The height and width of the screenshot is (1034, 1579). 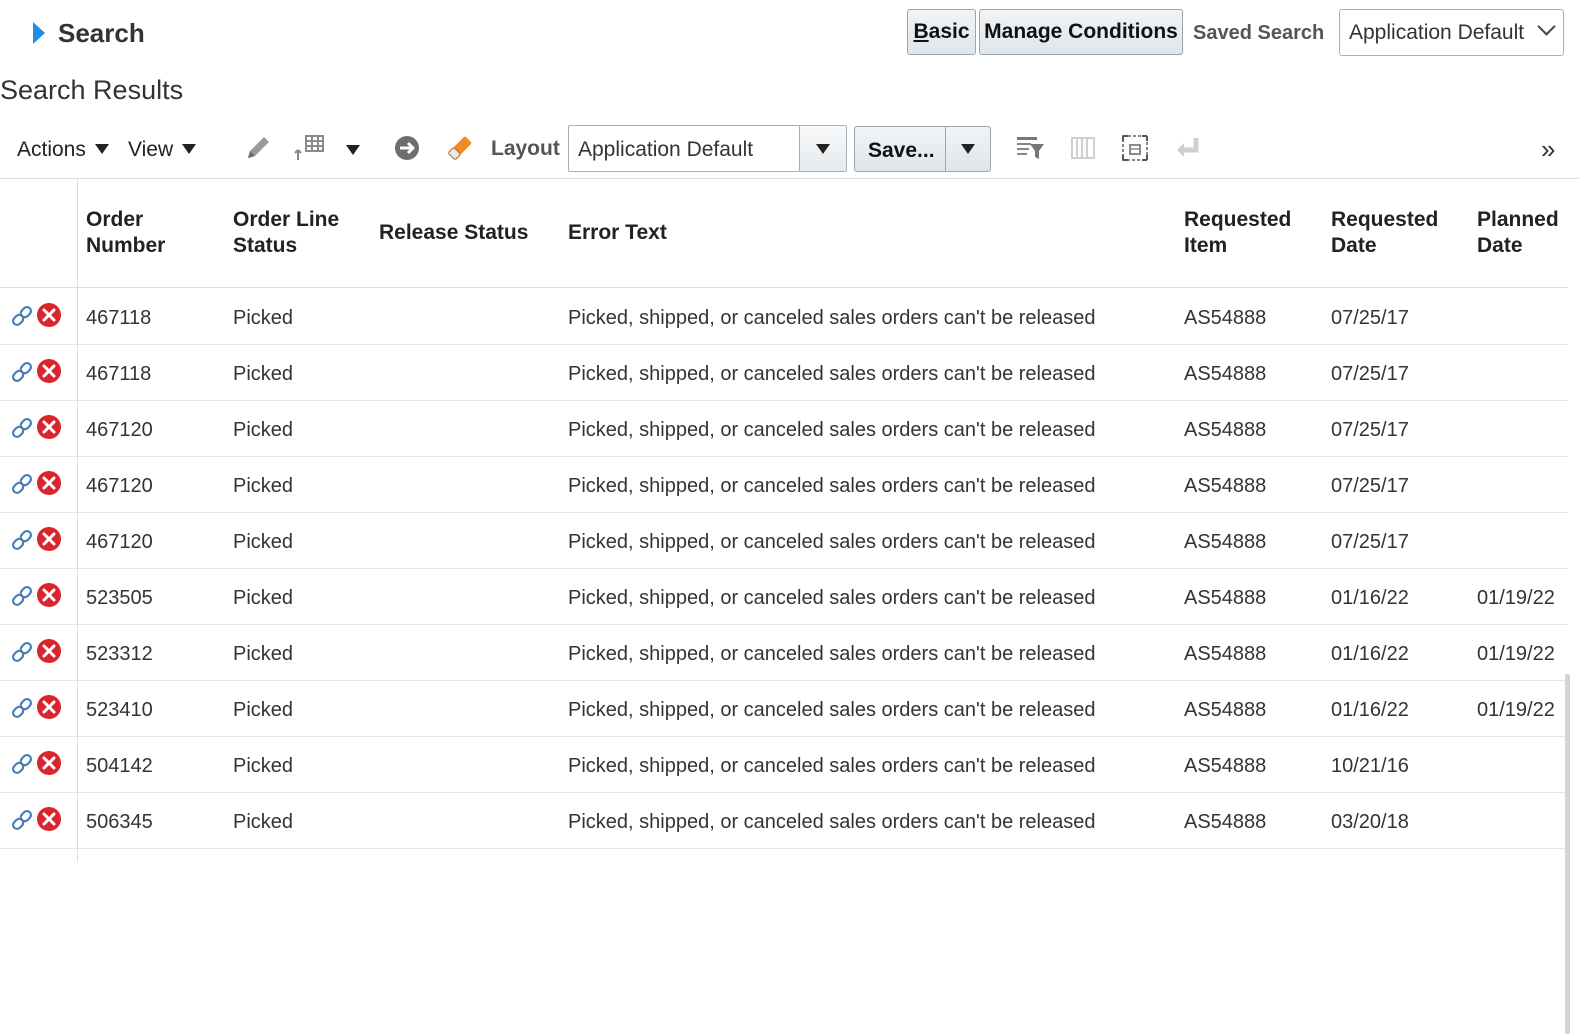 I want to click on vertical-scrollbar, so click(x=1567, y=854).